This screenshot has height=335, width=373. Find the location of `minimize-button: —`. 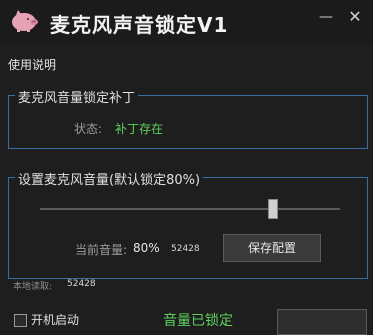

minimize-button: — is located at coordinates (326, 17).